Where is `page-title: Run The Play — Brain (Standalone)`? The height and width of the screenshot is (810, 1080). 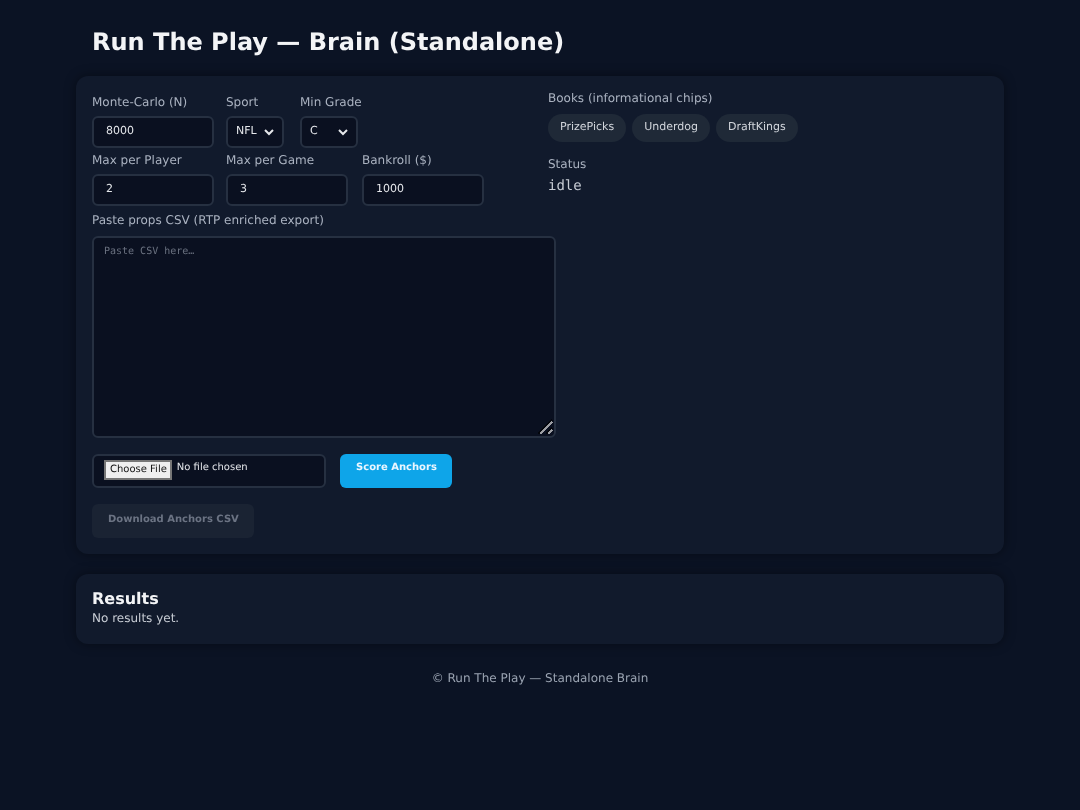
page-title: Run The Play — Brain (Standalone) is located at coordinates (329, 43).